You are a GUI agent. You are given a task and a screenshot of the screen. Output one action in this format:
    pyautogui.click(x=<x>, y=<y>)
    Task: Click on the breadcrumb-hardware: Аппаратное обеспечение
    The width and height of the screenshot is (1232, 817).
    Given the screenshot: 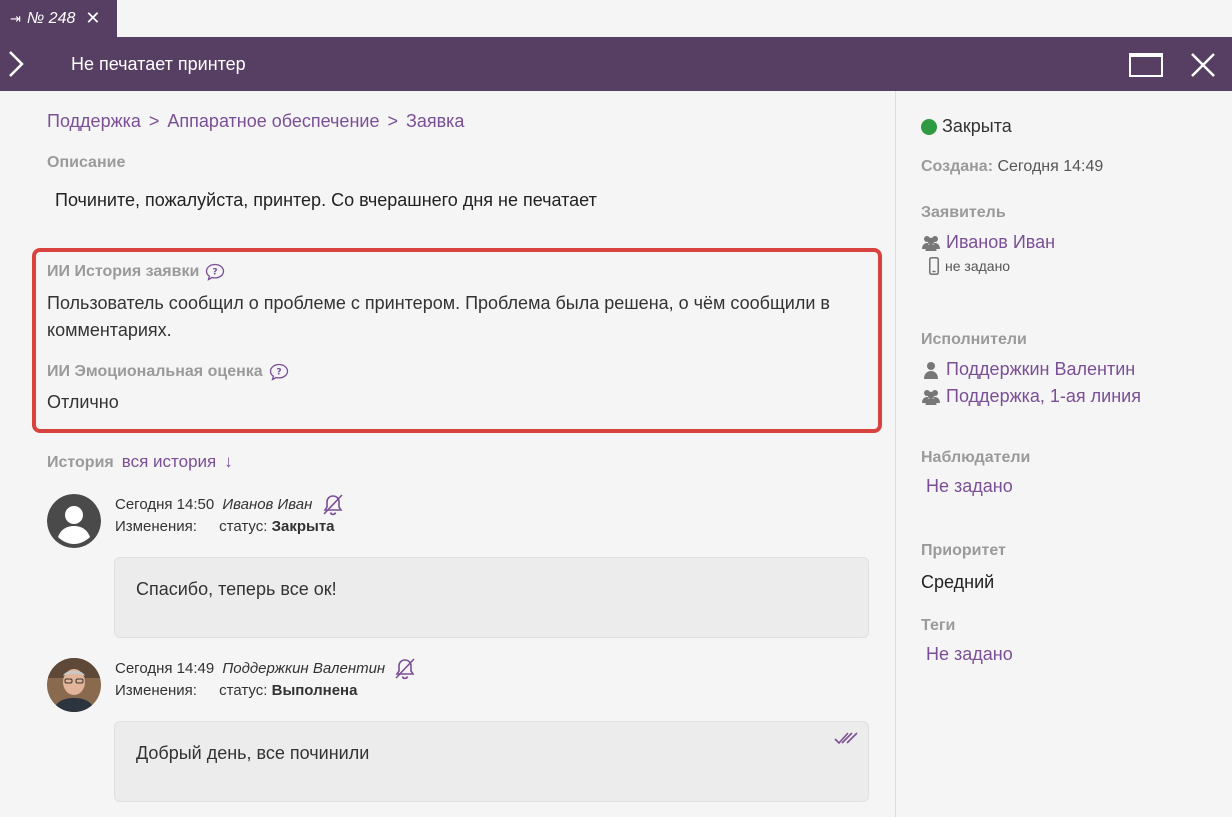 What is the action you would take?
    pyautogui.click(x=273, y=121)
    